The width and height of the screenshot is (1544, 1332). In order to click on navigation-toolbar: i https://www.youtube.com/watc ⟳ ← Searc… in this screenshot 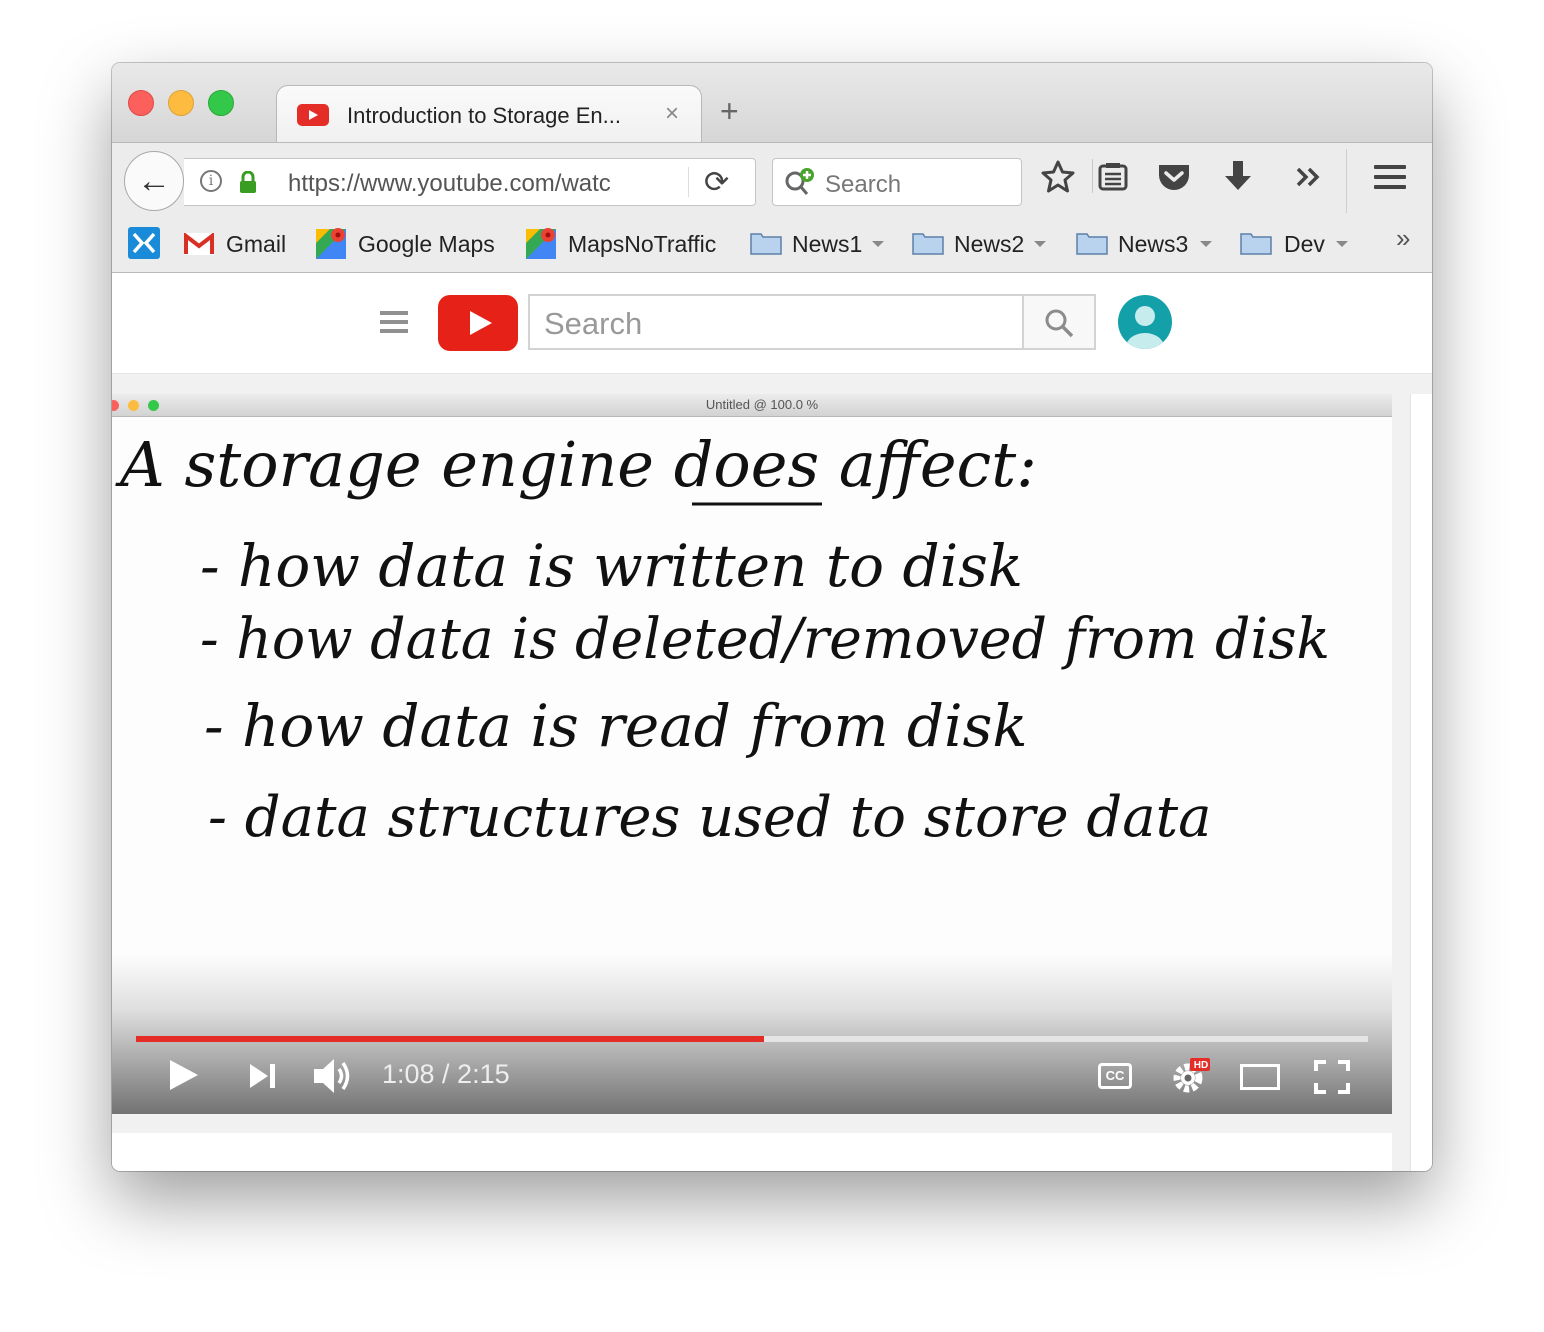, I will do `click(772, 180)`.